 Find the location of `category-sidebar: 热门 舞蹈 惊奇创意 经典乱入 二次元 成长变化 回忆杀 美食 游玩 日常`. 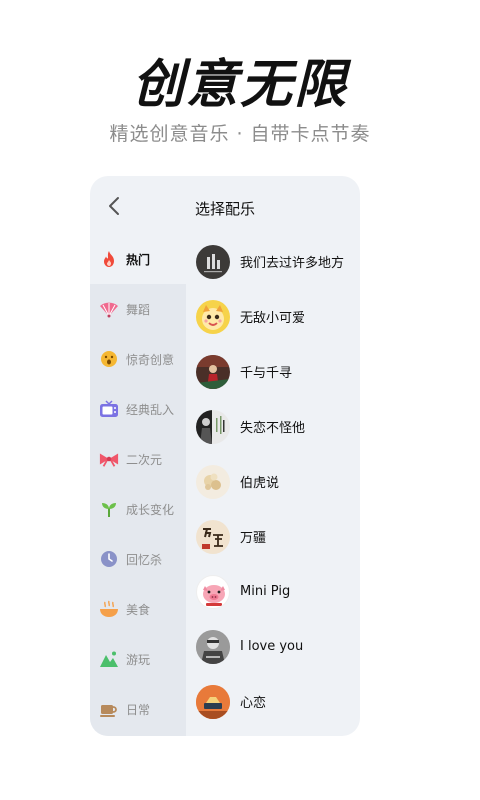

category-sidebar: 热门 舞蹈 惊奇创意 经典乱入 二次元 成长变化 回忆杀 美食 游玩 日常 is located at coordinates (138, 485).